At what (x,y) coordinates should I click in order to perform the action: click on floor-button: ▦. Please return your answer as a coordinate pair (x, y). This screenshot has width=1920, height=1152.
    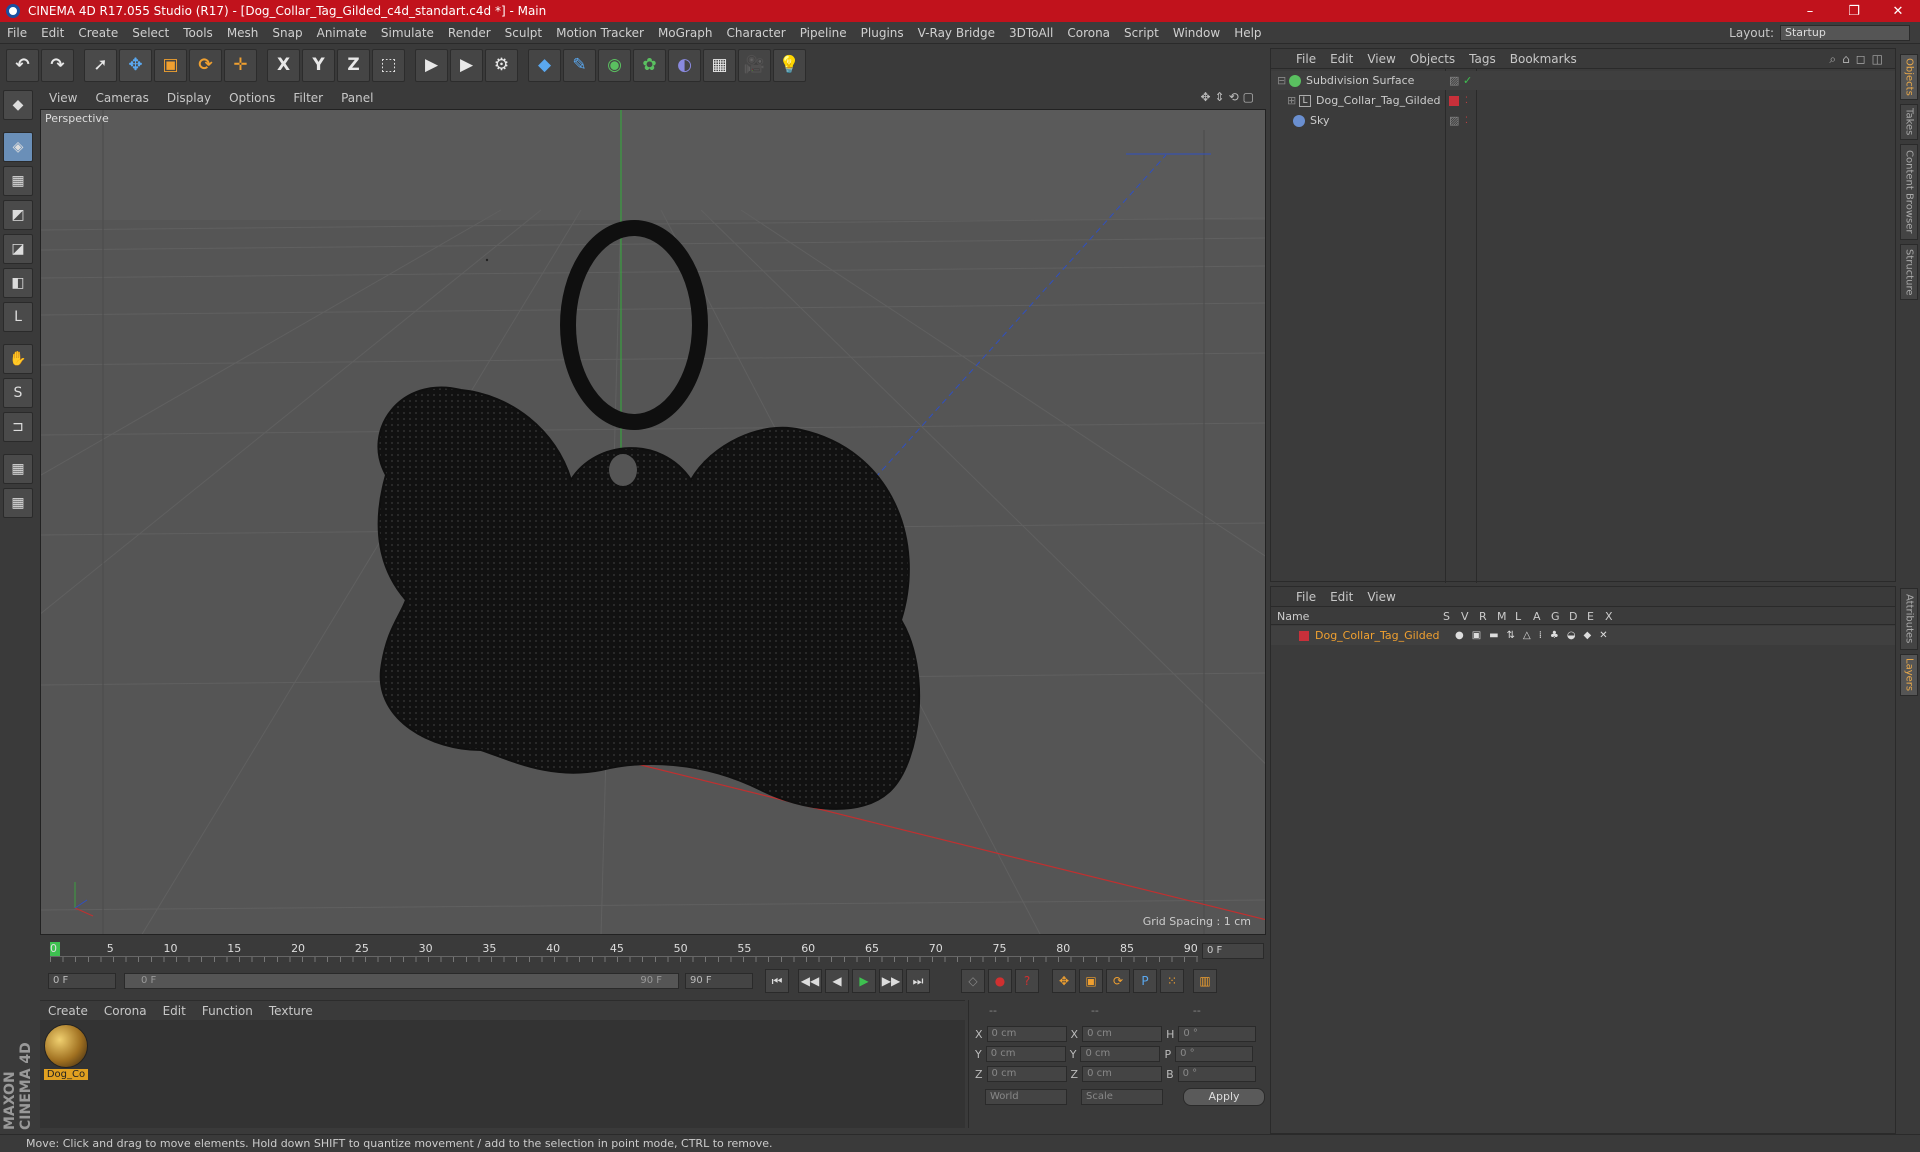
    Looking at the image, I should click on (719, 65).